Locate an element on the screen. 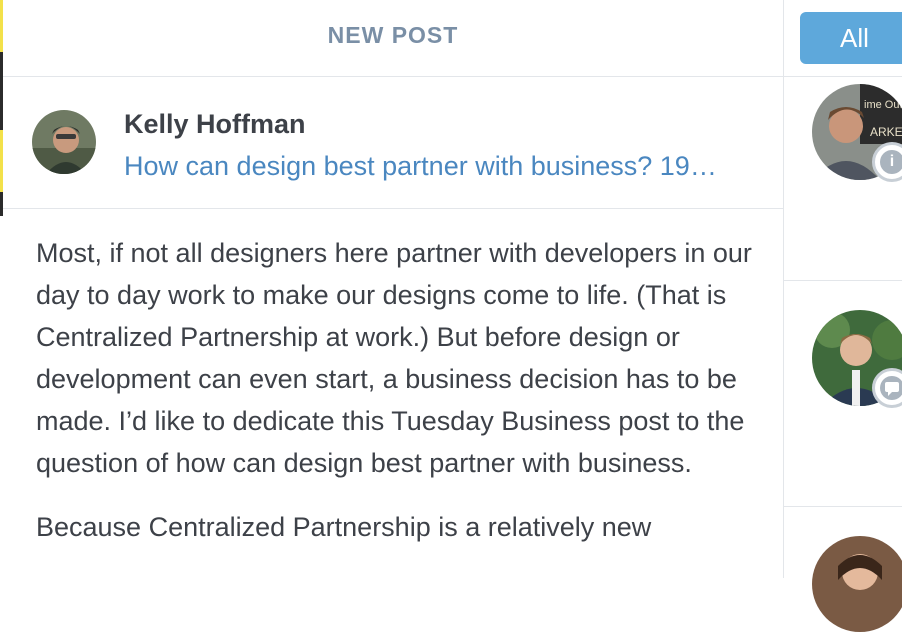 The width and height of the screenshot is (902, 632). filter-all-button: All is located at coordinates (851, 38).